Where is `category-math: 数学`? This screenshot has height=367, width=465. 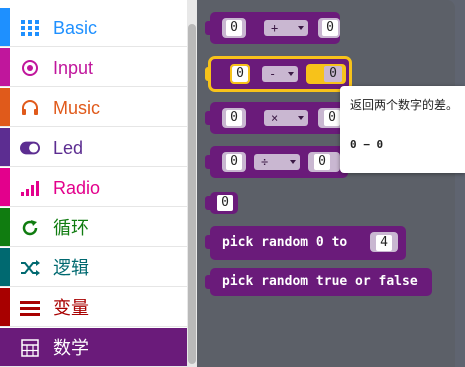
category-math: 数学 is located at coordinates (93, 347).